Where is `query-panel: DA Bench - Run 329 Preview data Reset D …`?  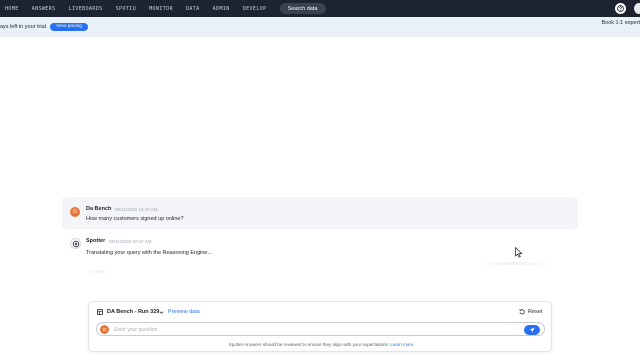
query-panel: DA Bench - Run 329 Preview data Reset D … is located at coordinates (320, 326).